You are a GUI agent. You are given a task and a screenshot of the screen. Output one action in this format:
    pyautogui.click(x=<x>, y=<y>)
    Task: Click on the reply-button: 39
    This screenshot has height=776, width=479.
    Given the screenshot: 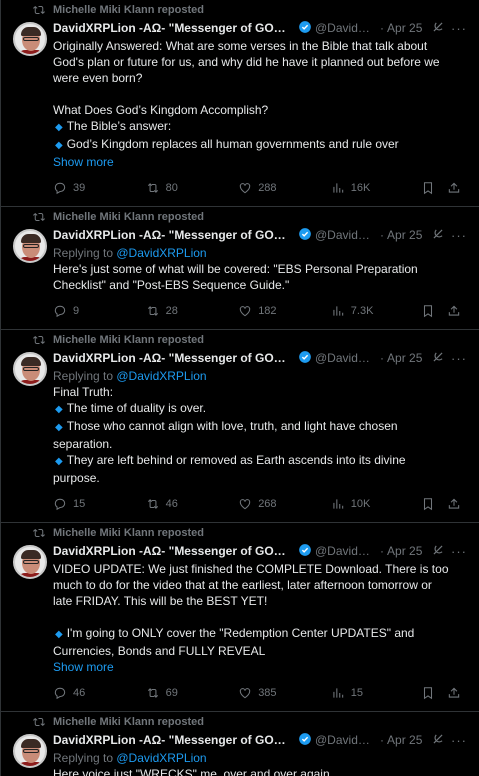 What is the action you would take?
    pyautogui.click(x=99, y=188)
    